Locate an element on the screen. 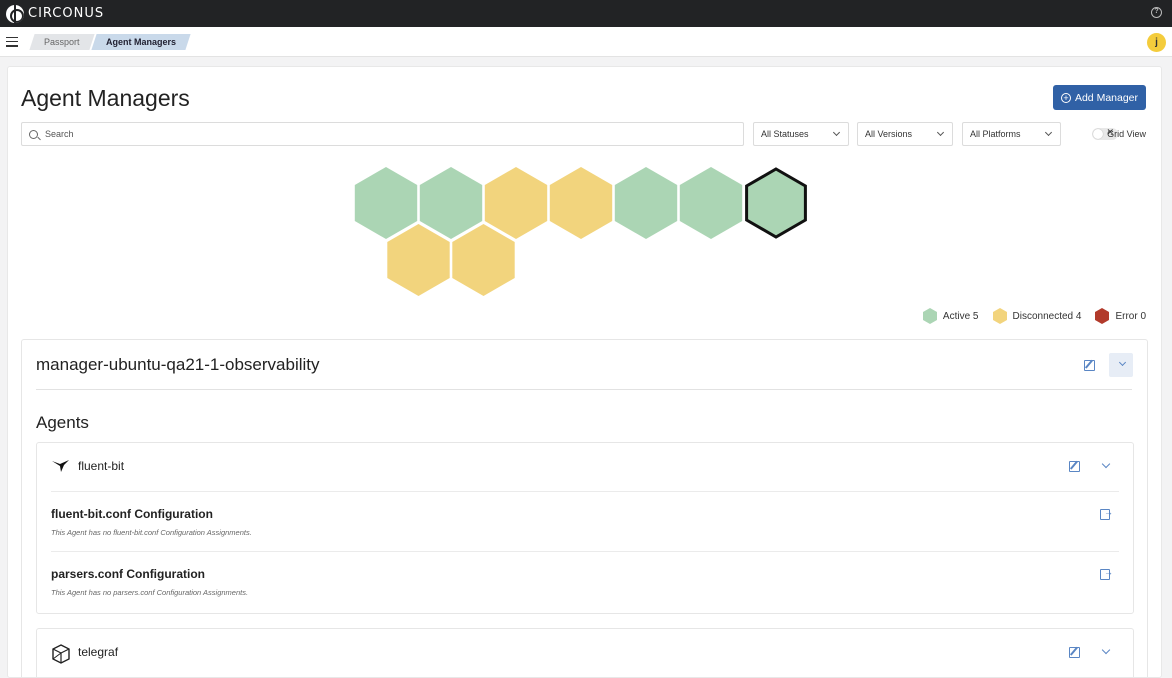 The width and height of the screenshot is (1172, 678). agent-name: fluent-bit is located at coordinates (101, 466).